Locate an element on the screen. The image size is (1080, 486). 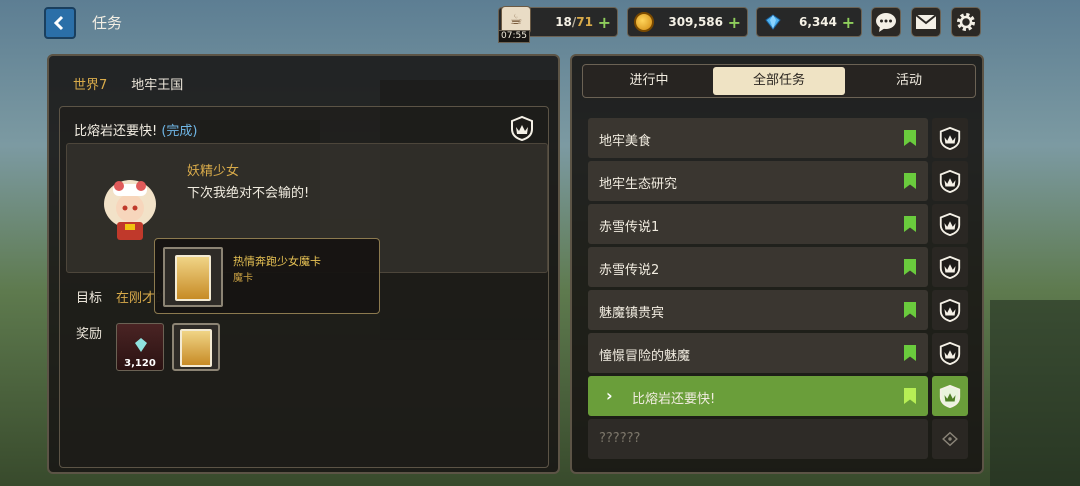
page-title: 任务 is located at coordinates (107, 23).